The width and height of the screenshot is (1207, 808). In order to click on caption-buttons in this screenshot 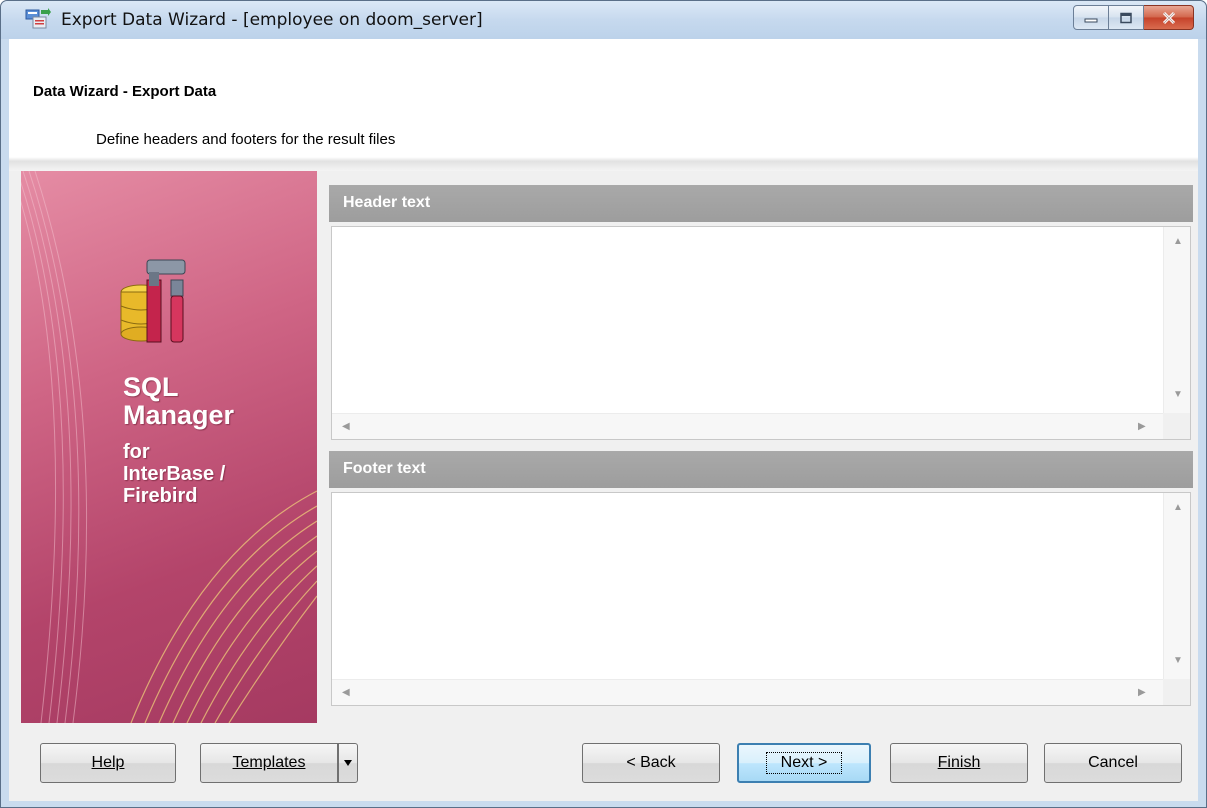, I will do `click(1133, 18)`.